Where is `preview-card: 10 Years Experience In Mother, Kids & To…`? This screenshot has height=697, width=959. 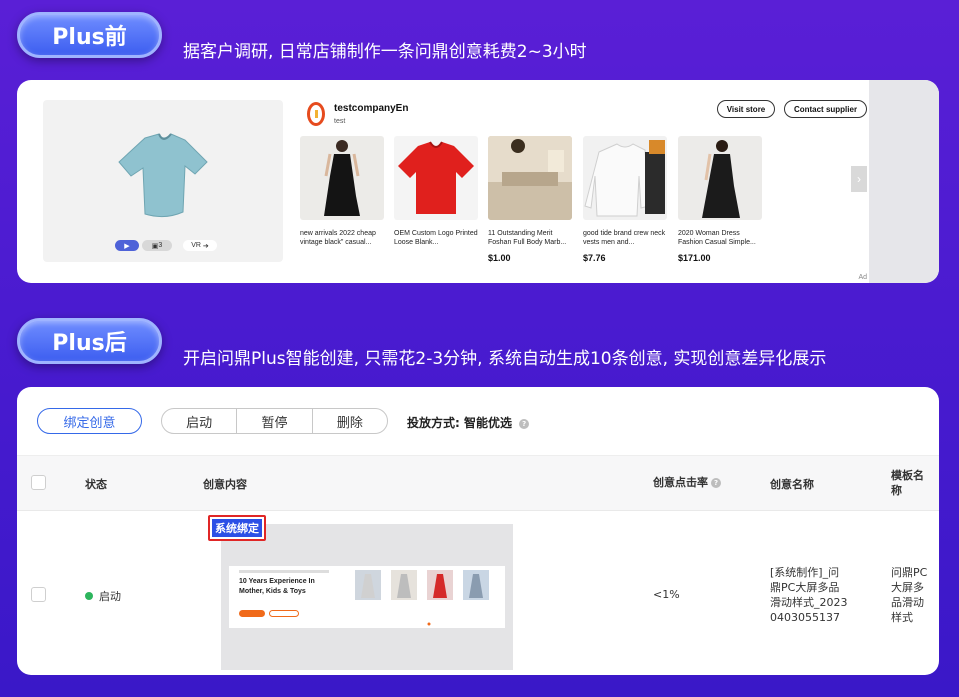 preview-card: 10 Years Experience In Mother, Kids & To… is located at coordinates (367, 597).